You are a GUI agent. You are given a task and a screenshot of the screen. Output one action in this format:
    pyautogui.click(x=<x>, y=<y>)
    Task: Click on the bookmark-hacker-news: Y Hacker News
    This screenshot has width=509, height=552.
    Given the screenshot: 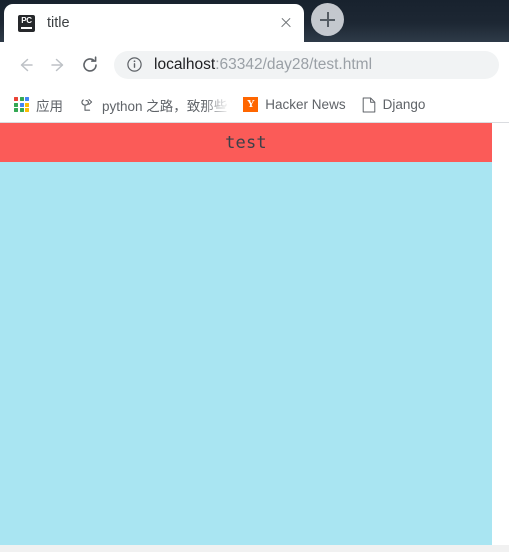 What is the action you would take?
    pyautogui.click(x=294, y=105)
    